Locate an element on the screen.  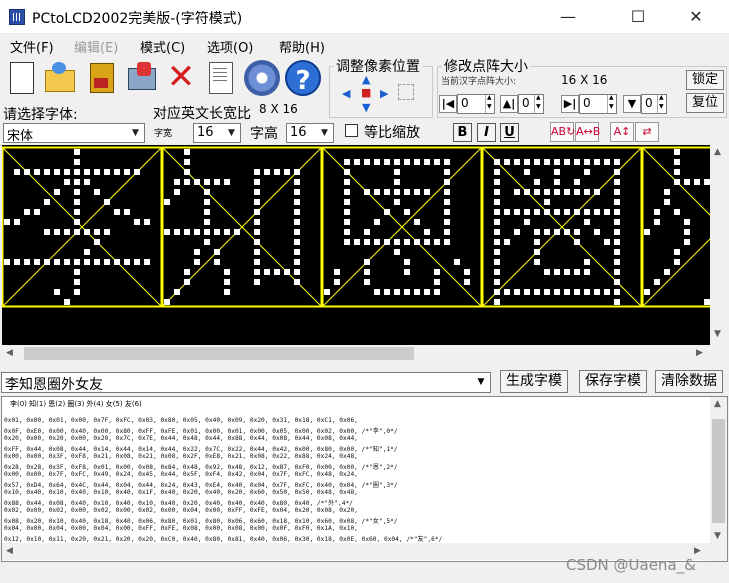
menu-options: 选项(O) is located at coordinates (230, 46).